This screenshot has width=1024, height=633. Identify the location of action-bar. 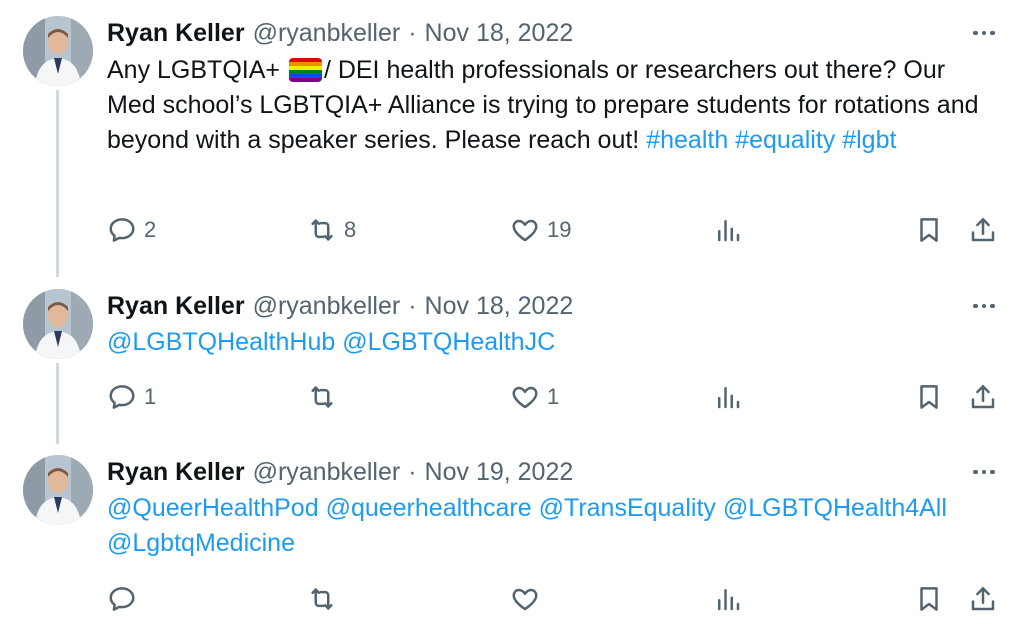
(512, 599).